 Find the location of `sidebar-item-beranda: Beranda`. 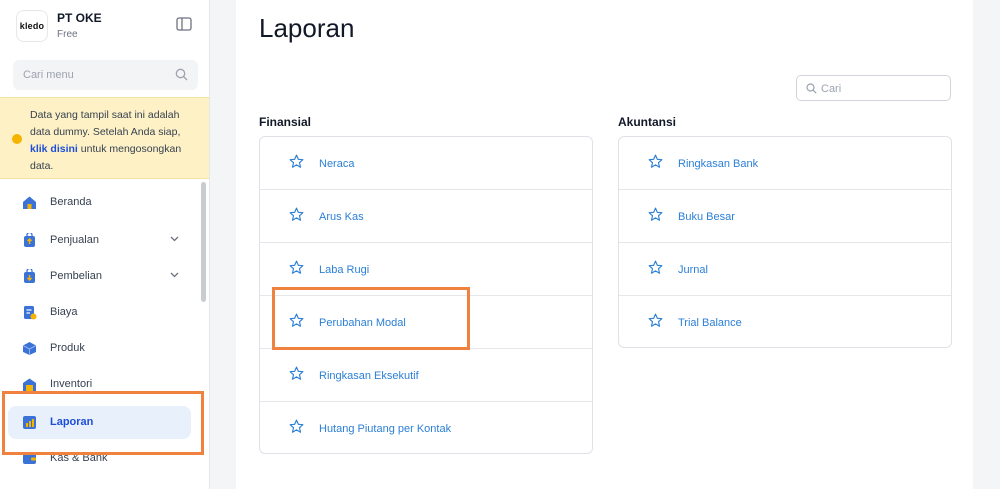

sidebar-item-beranda: Beranda is located at coordinates (99, 202).